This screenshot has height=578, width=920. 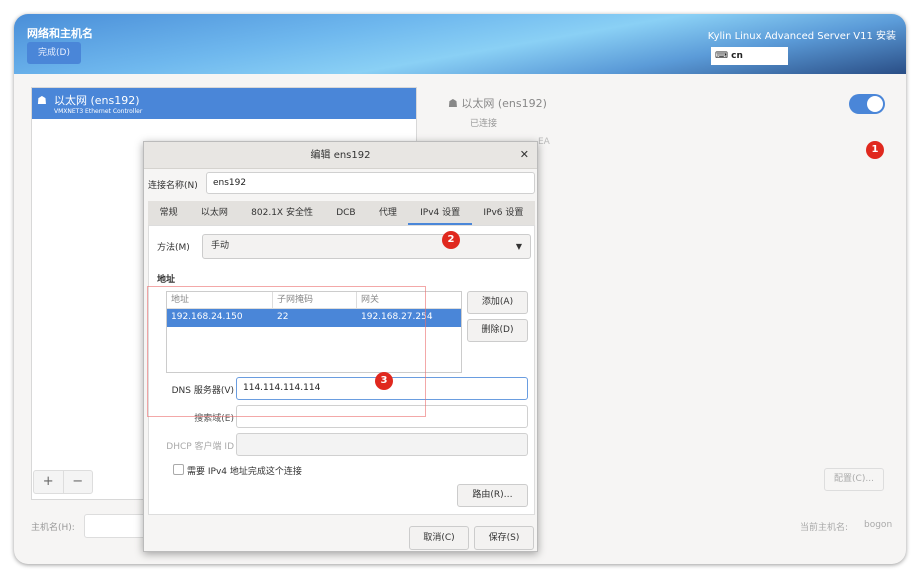 What do you see at coordinates (867, 104) in the screenshot?
I see `device-toggle` at bounding box center [867, 104].